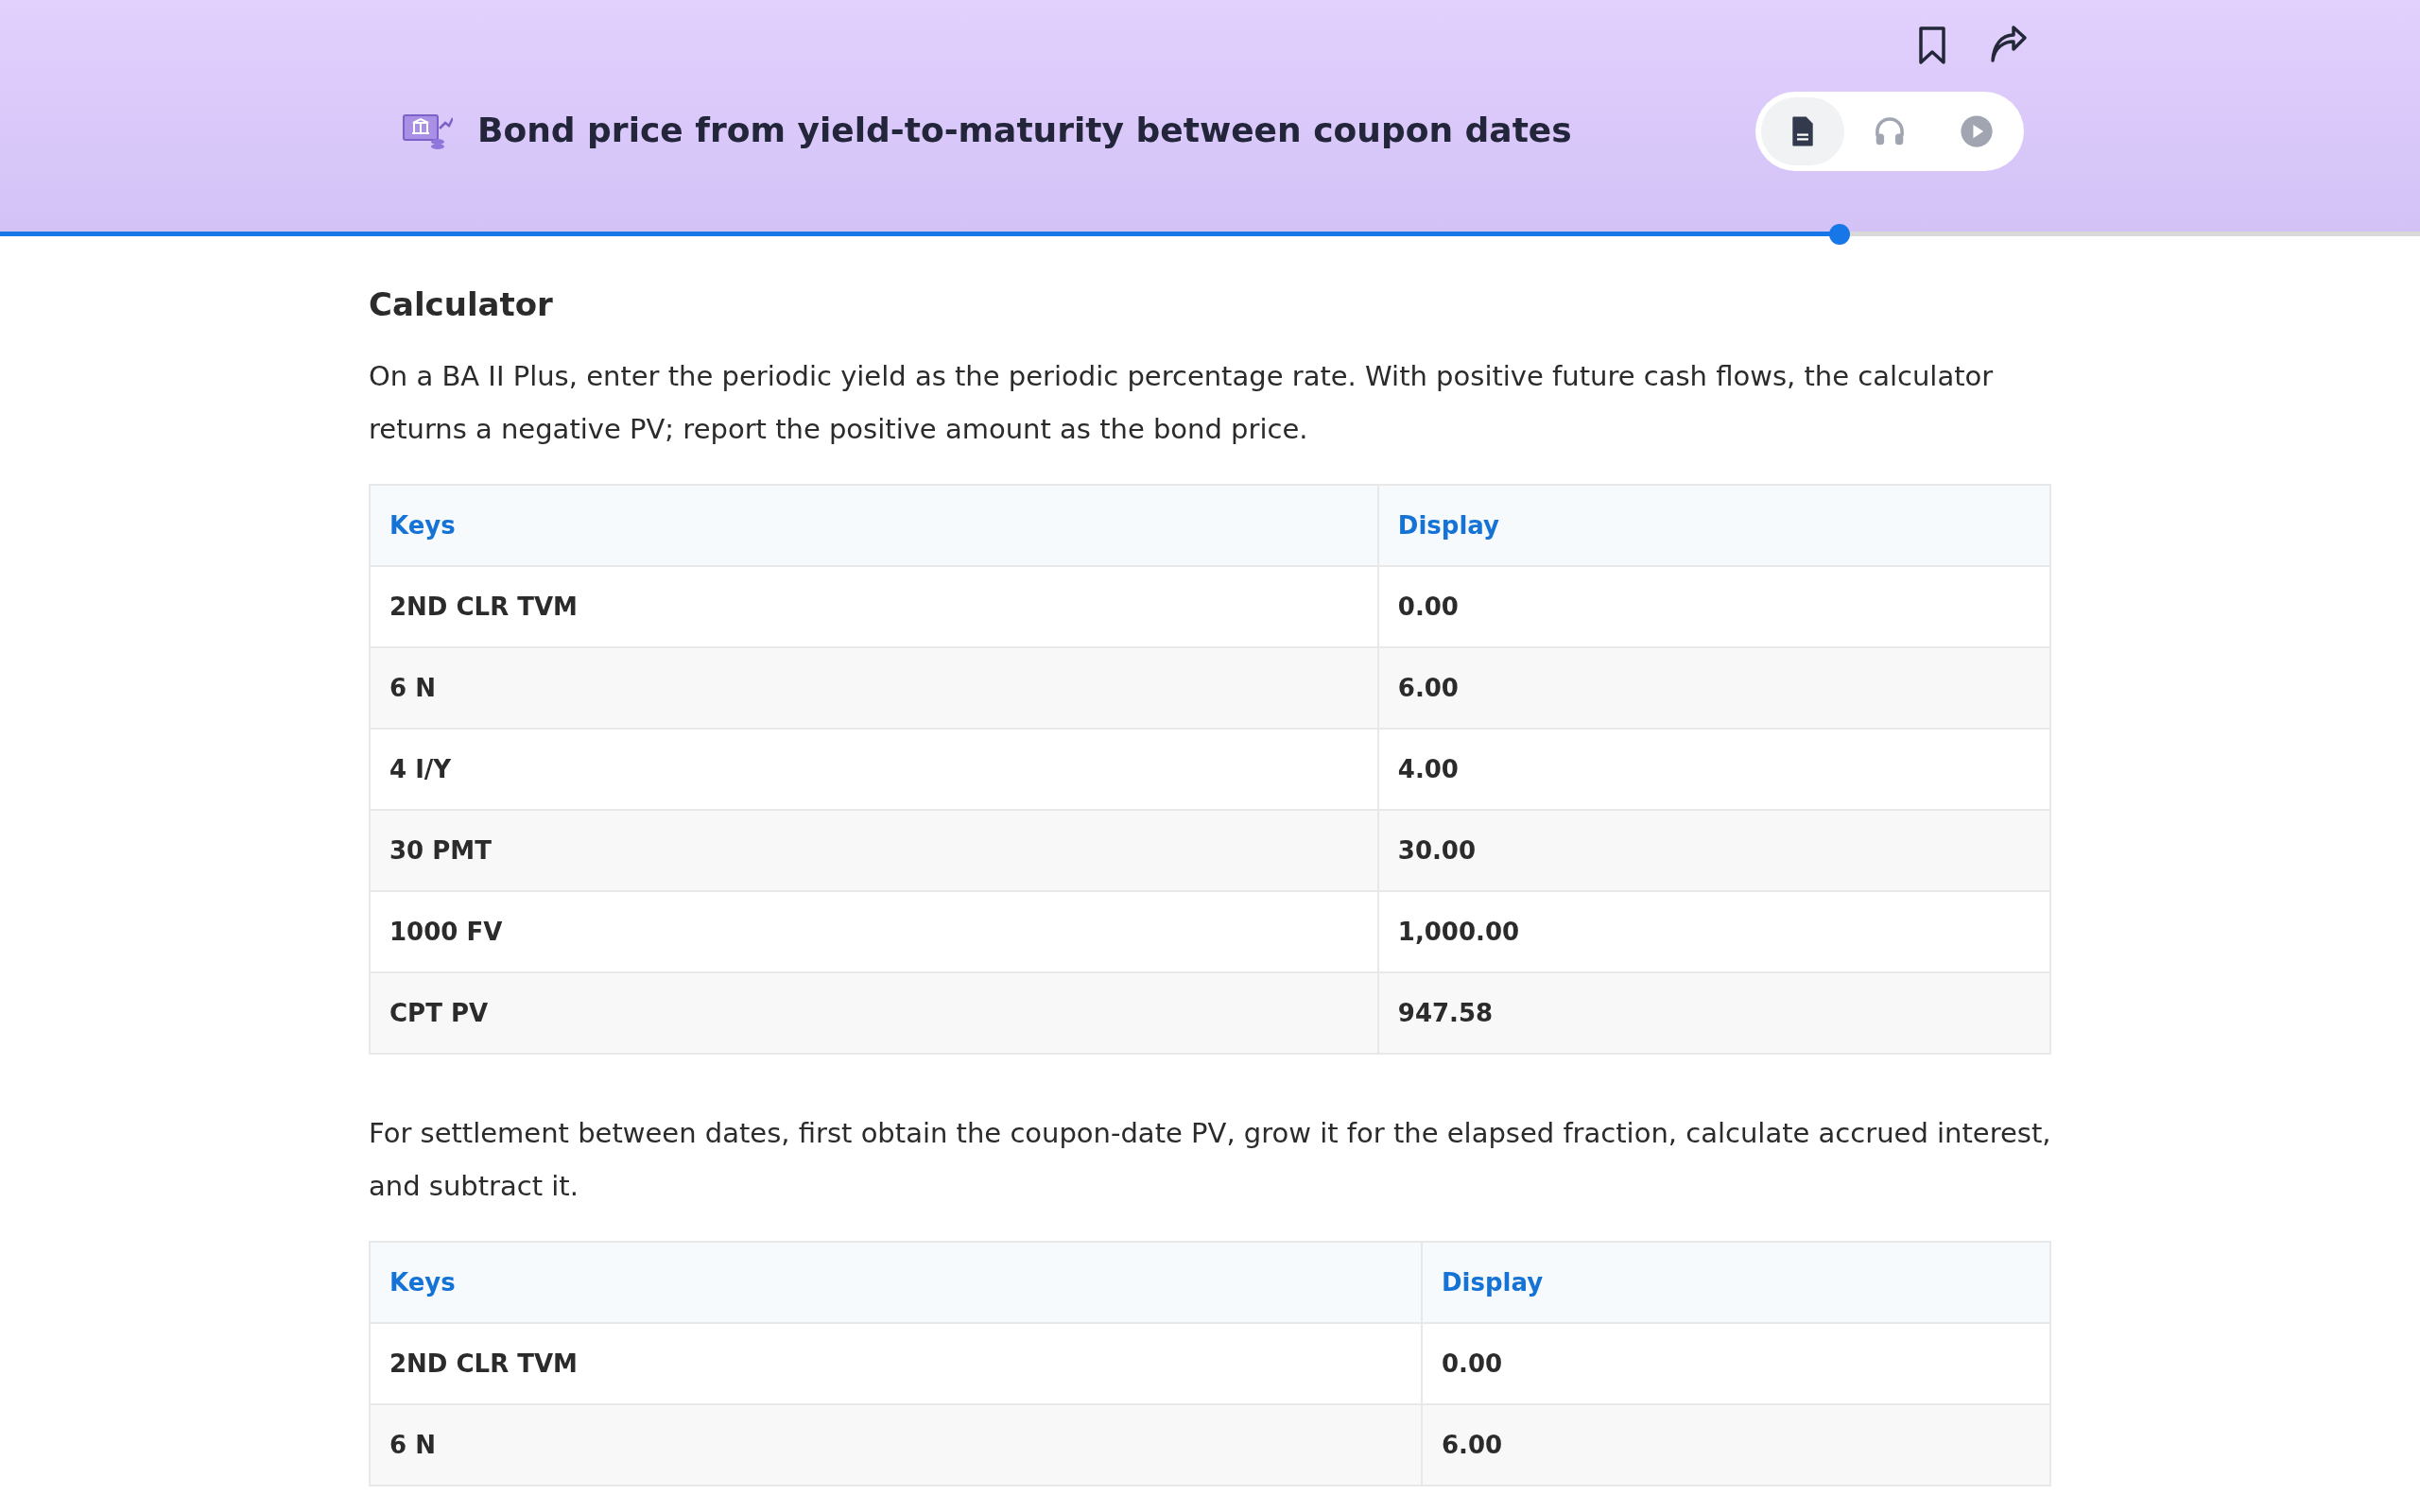 Image resolution: width=2420 pixels, height=1512 pixels. Describe the element at coordinates (1713, 850) in the screenshot. I see `table-cell: 30.00` at that location.